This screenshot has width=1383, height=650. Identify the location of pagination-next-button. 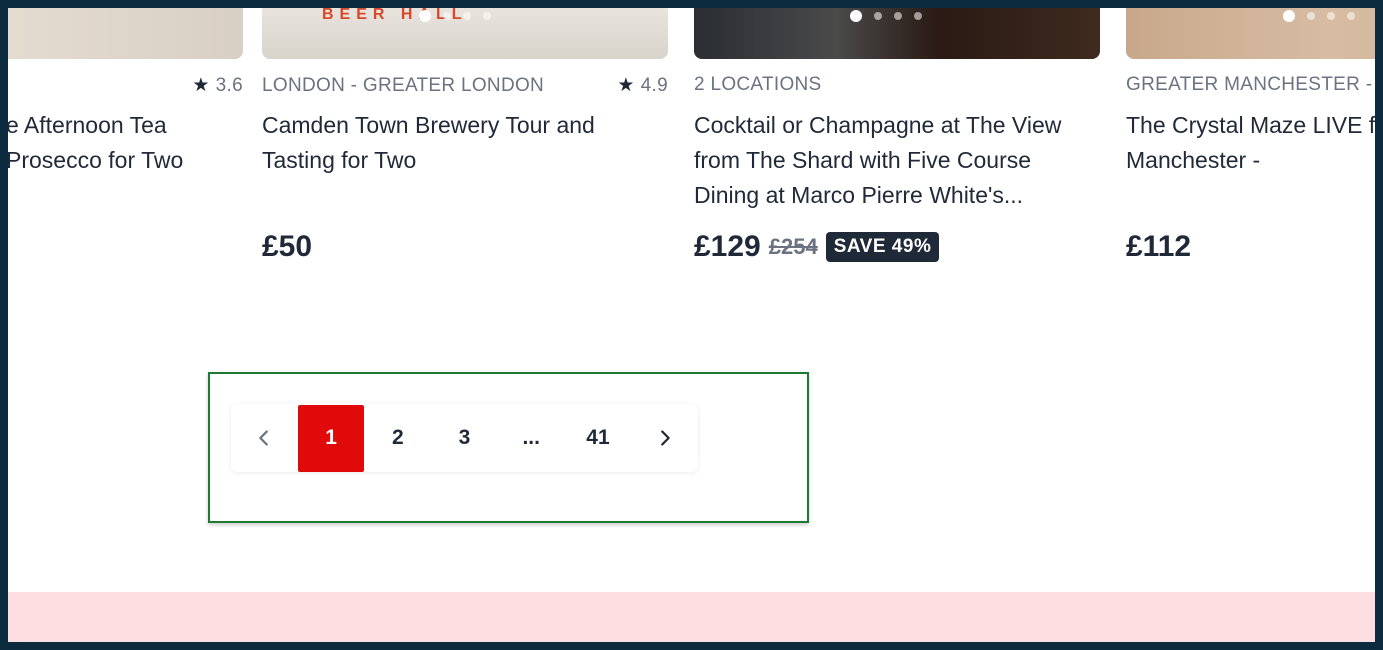
(664, 438).